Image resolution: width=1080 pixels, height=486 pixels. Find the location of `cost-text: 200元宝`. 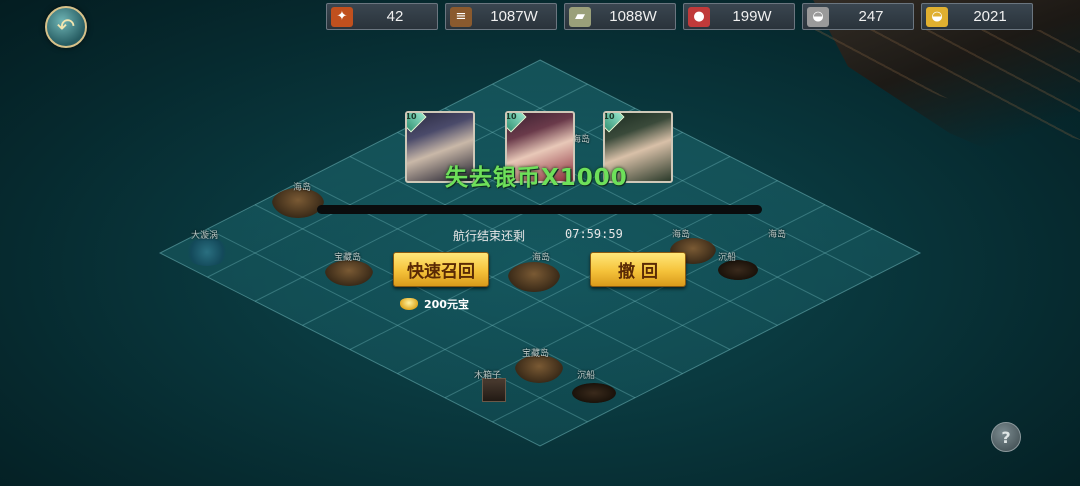

cost-text: 200元宝 is located at coordinates (446, 304).